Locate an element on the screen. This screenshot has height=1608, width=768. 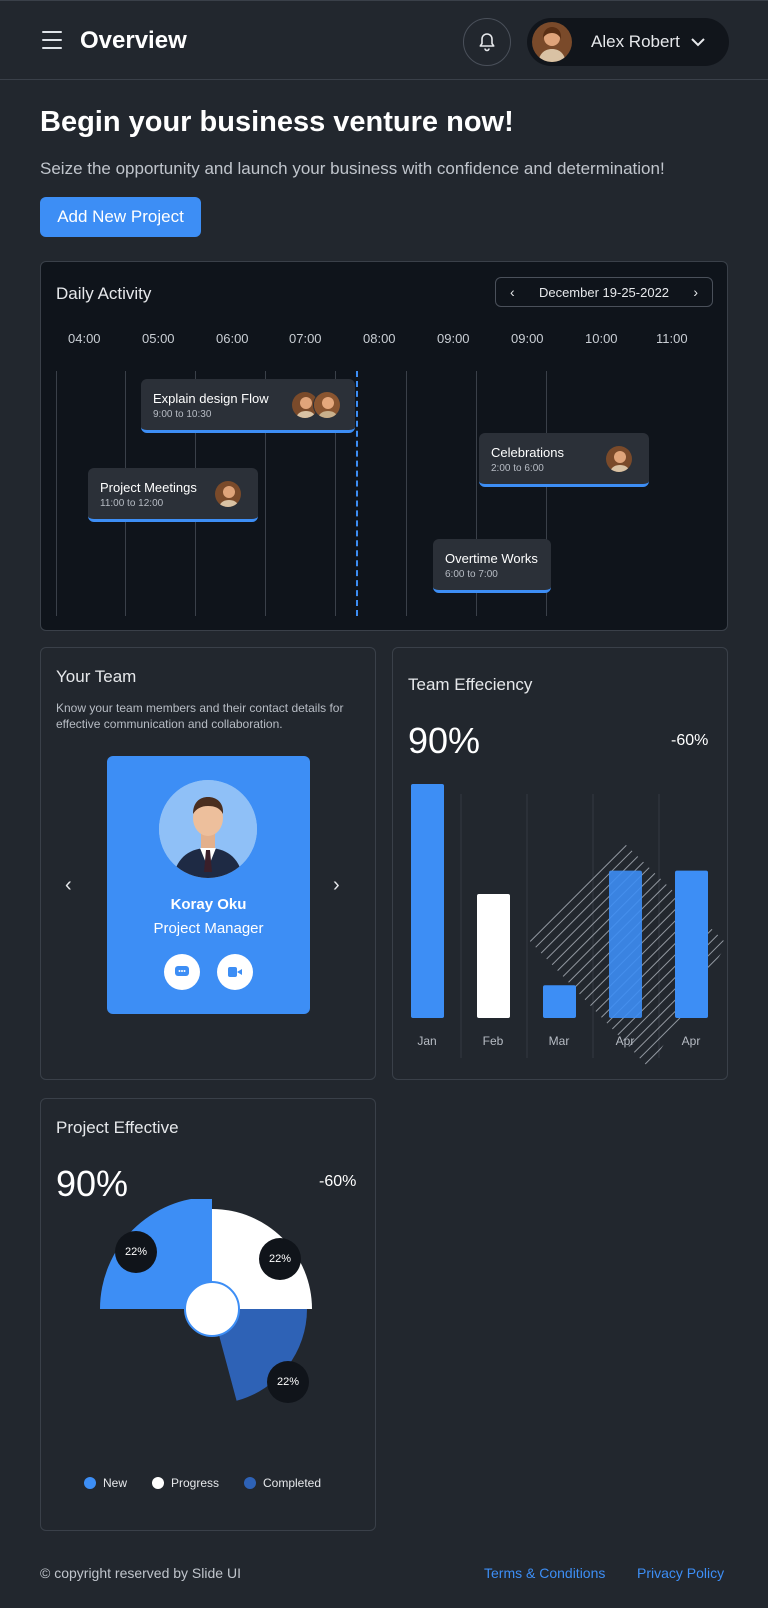
terms-link: Terms & Conditions is located at coordinates (544, 1573).